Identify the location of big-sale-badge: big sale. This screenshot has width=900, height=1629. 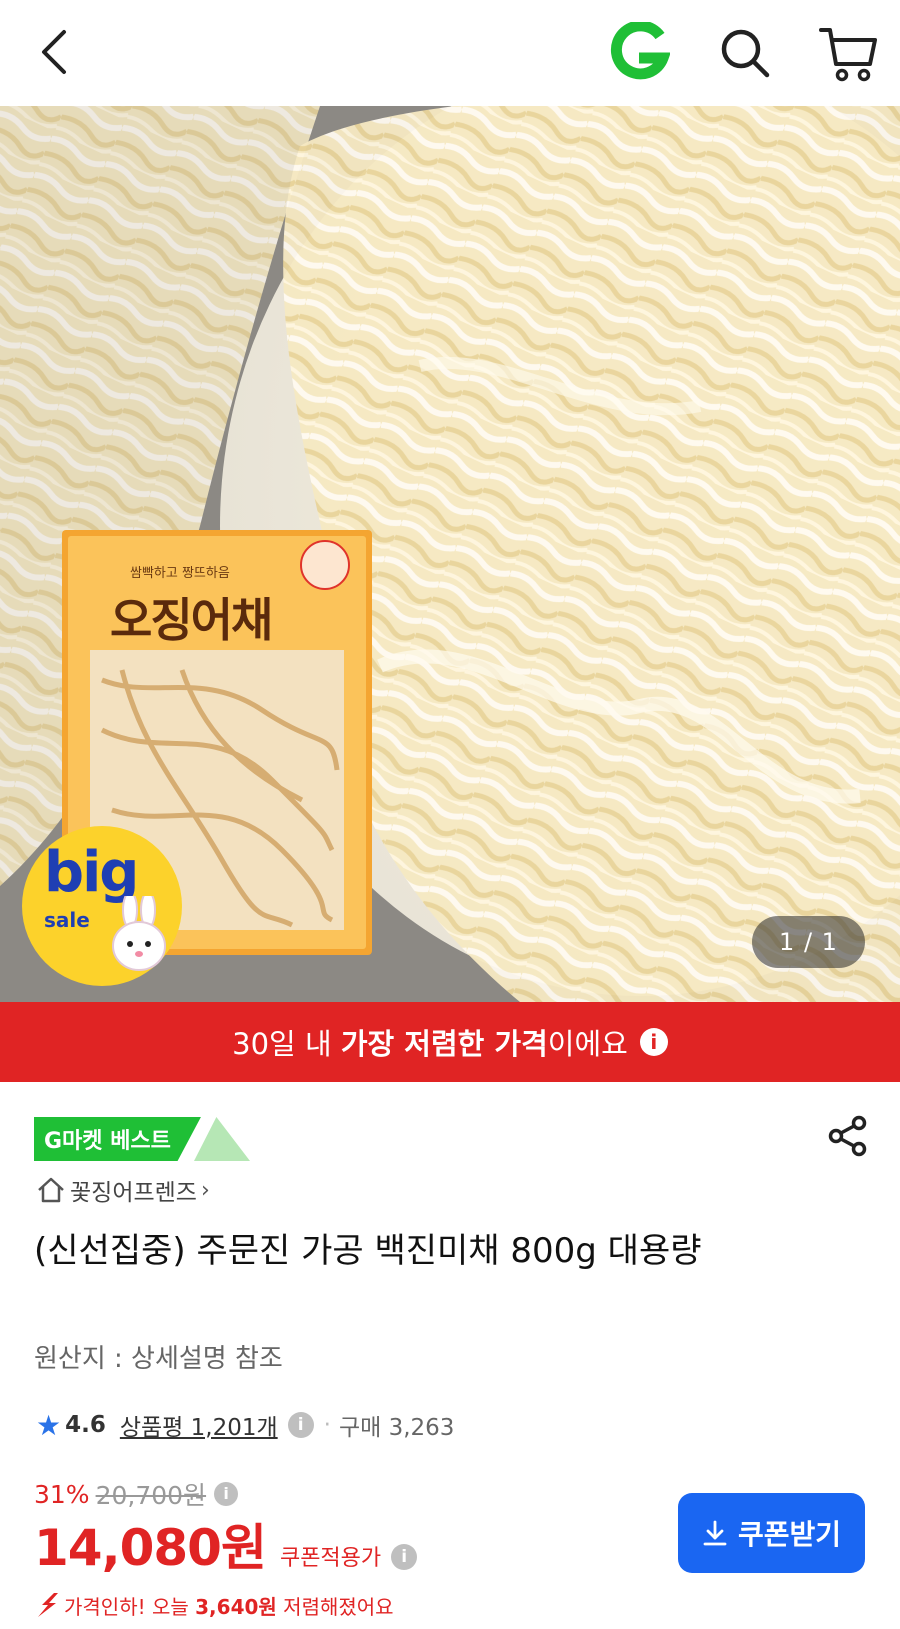
(102, 906).